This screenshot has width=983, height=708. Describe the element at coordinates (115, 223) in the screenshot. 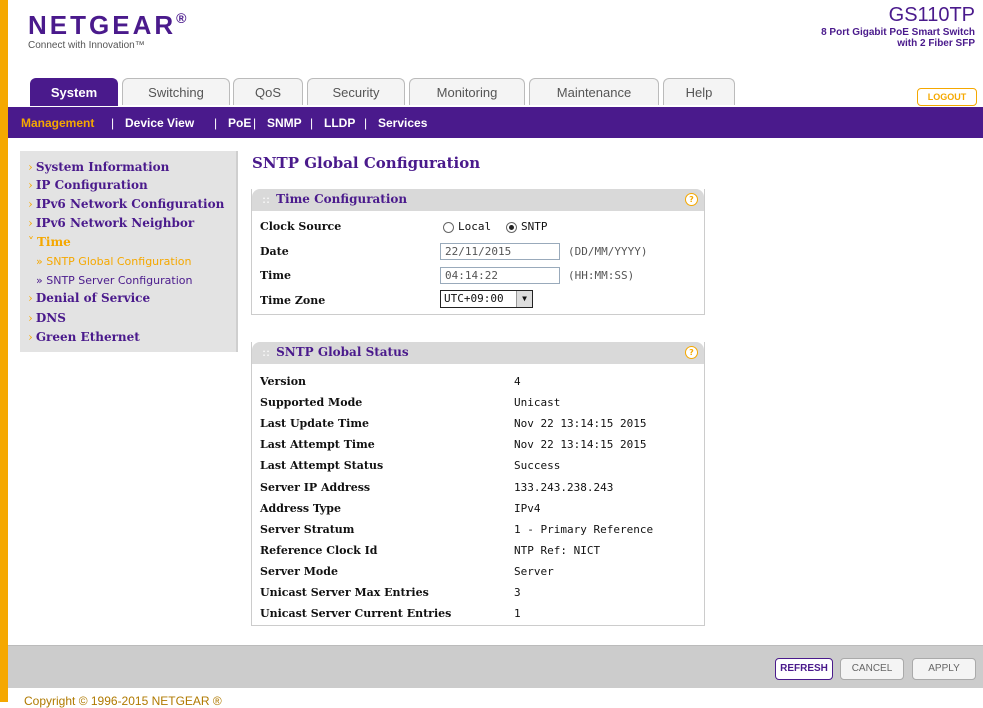

I see `sidebar-item-label: IPv6 Network Neighbor` at that location.